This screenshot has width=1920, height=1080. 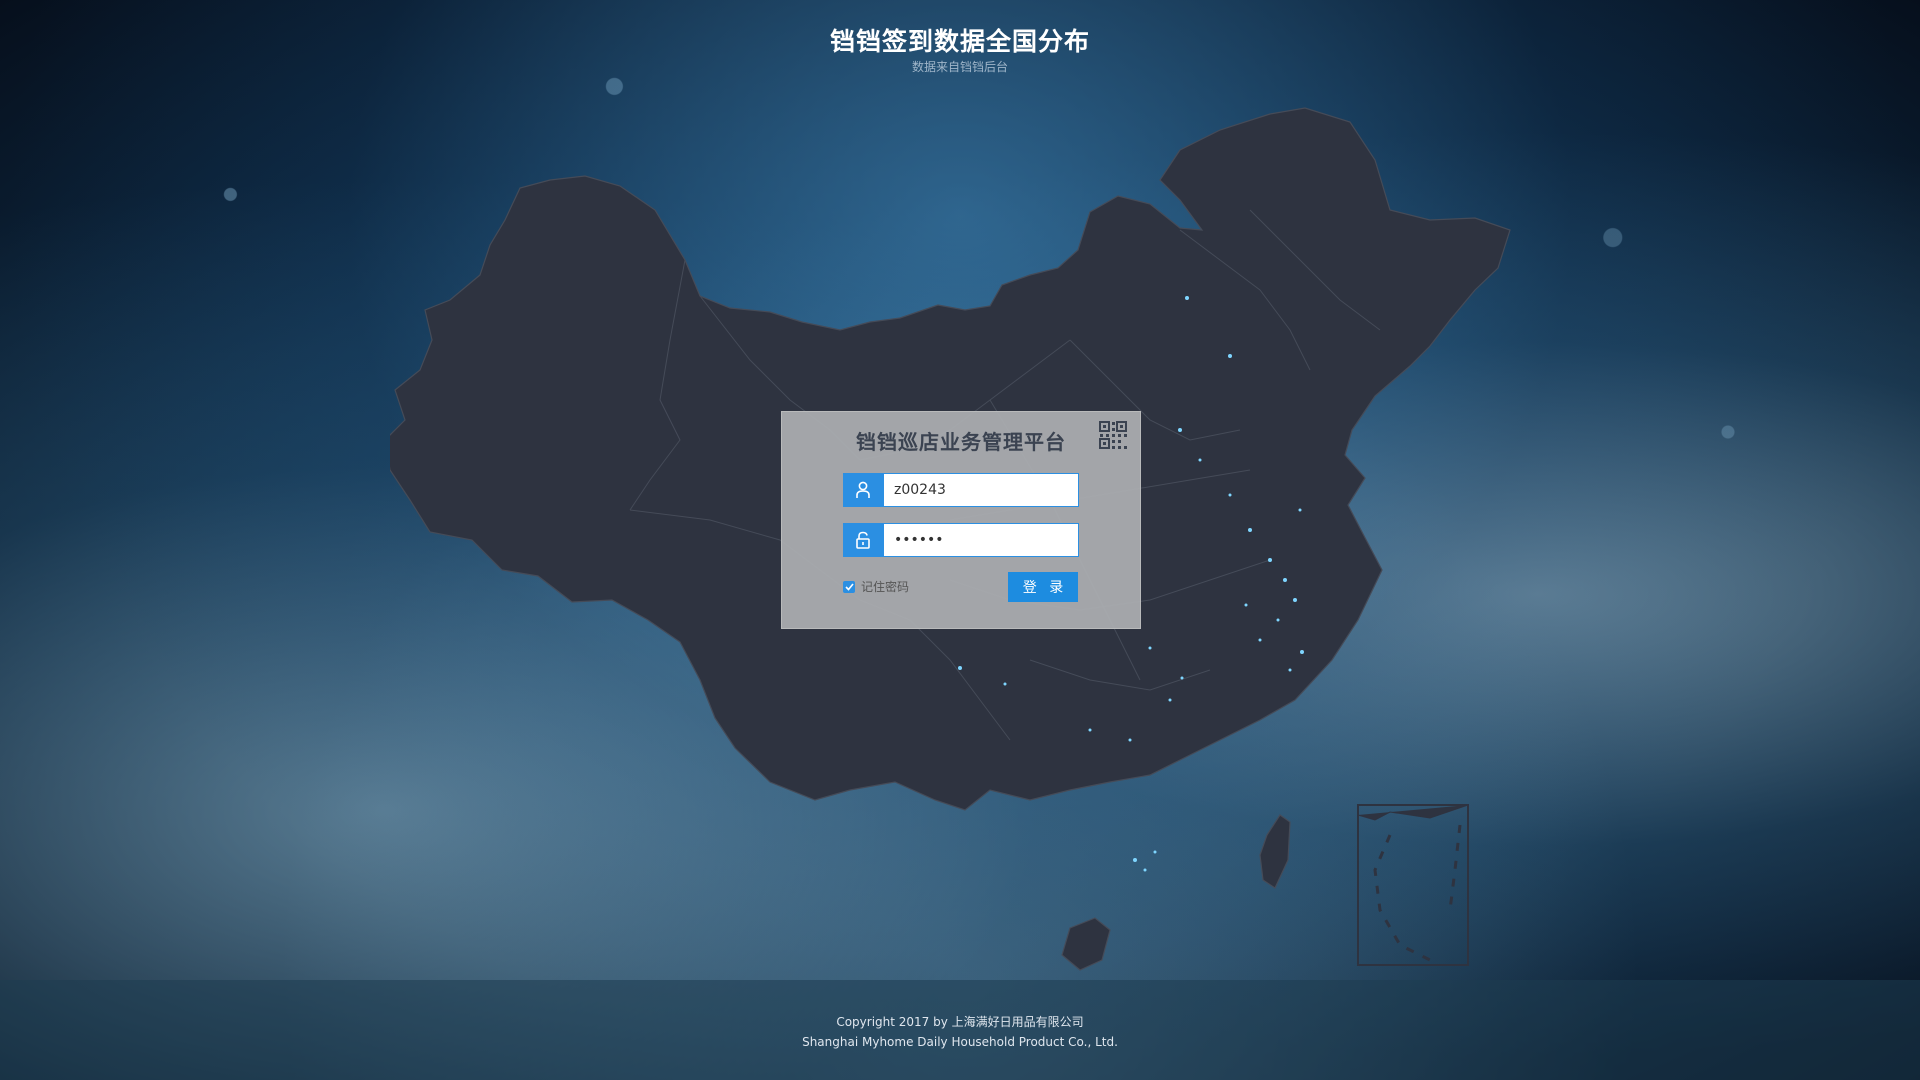 What do you see at coordinates (863, 490) in the screenshot?
I see `user-icon` at bounding box center [863, 490].